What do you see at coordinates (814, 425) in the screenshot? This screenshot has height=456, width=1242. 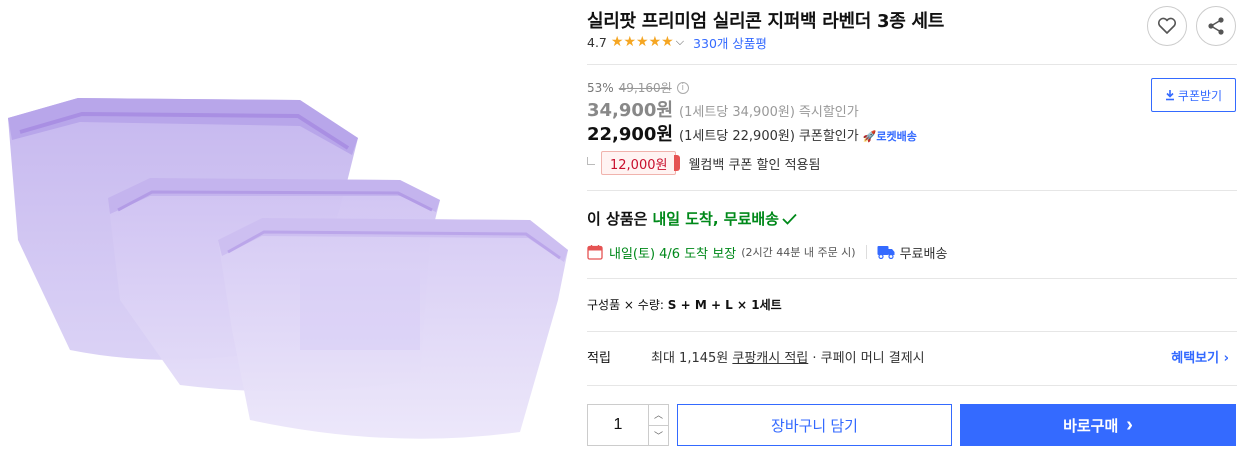 I see `add-to-cart-button: 장바구니 담기` at bounding box center [814, 425].